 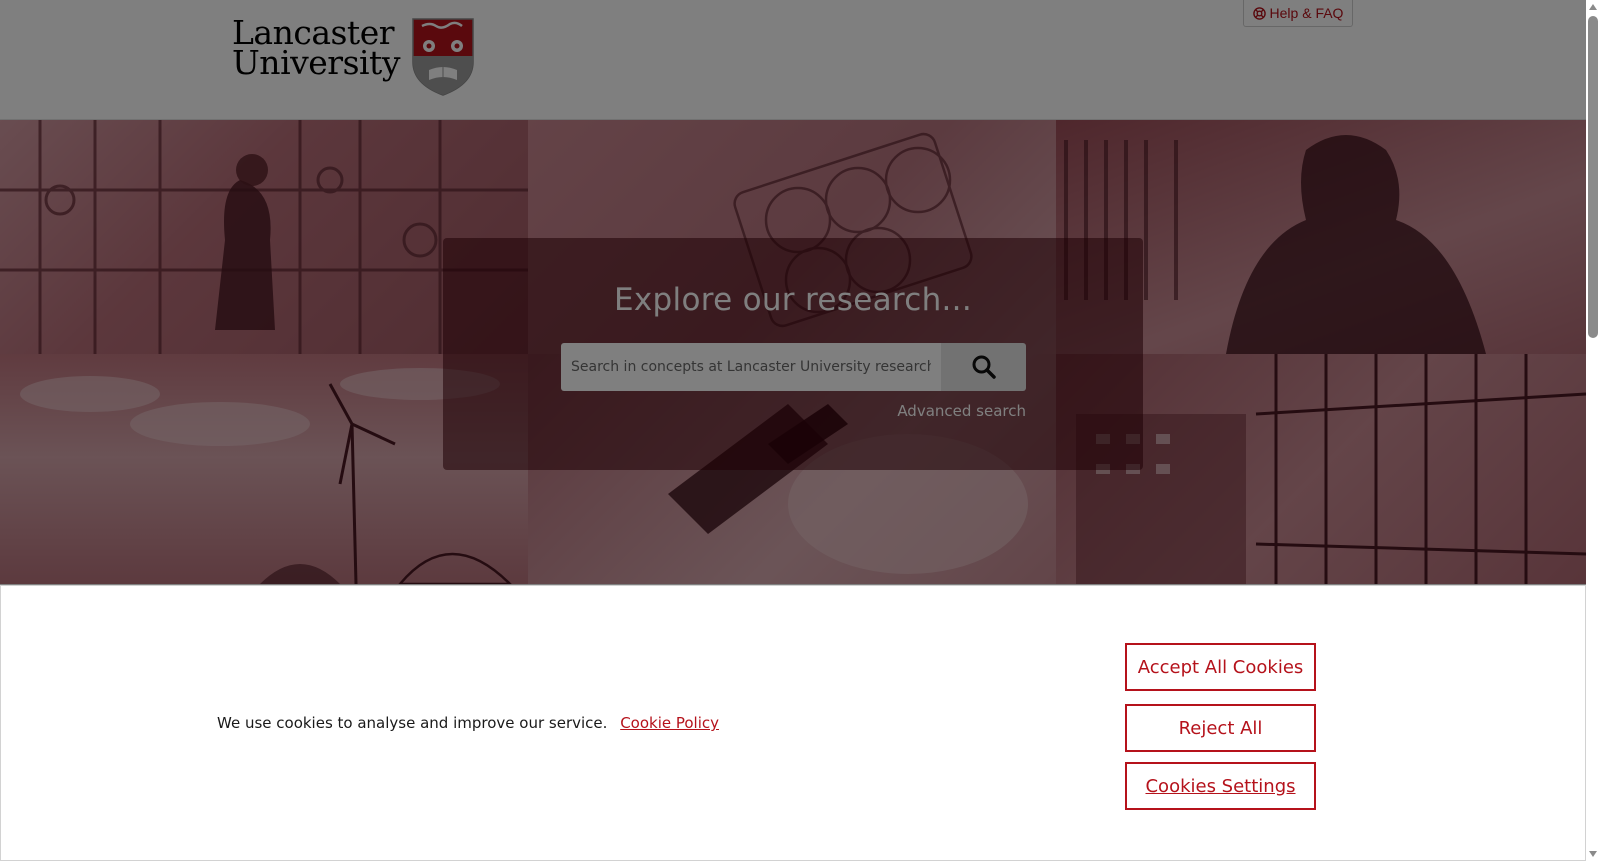 What do you see at coordinates (1220, 667) in the screenshot?
I see `accept-all-cookies-button: Accept All Cookies` at bounding box center [1220, 667].